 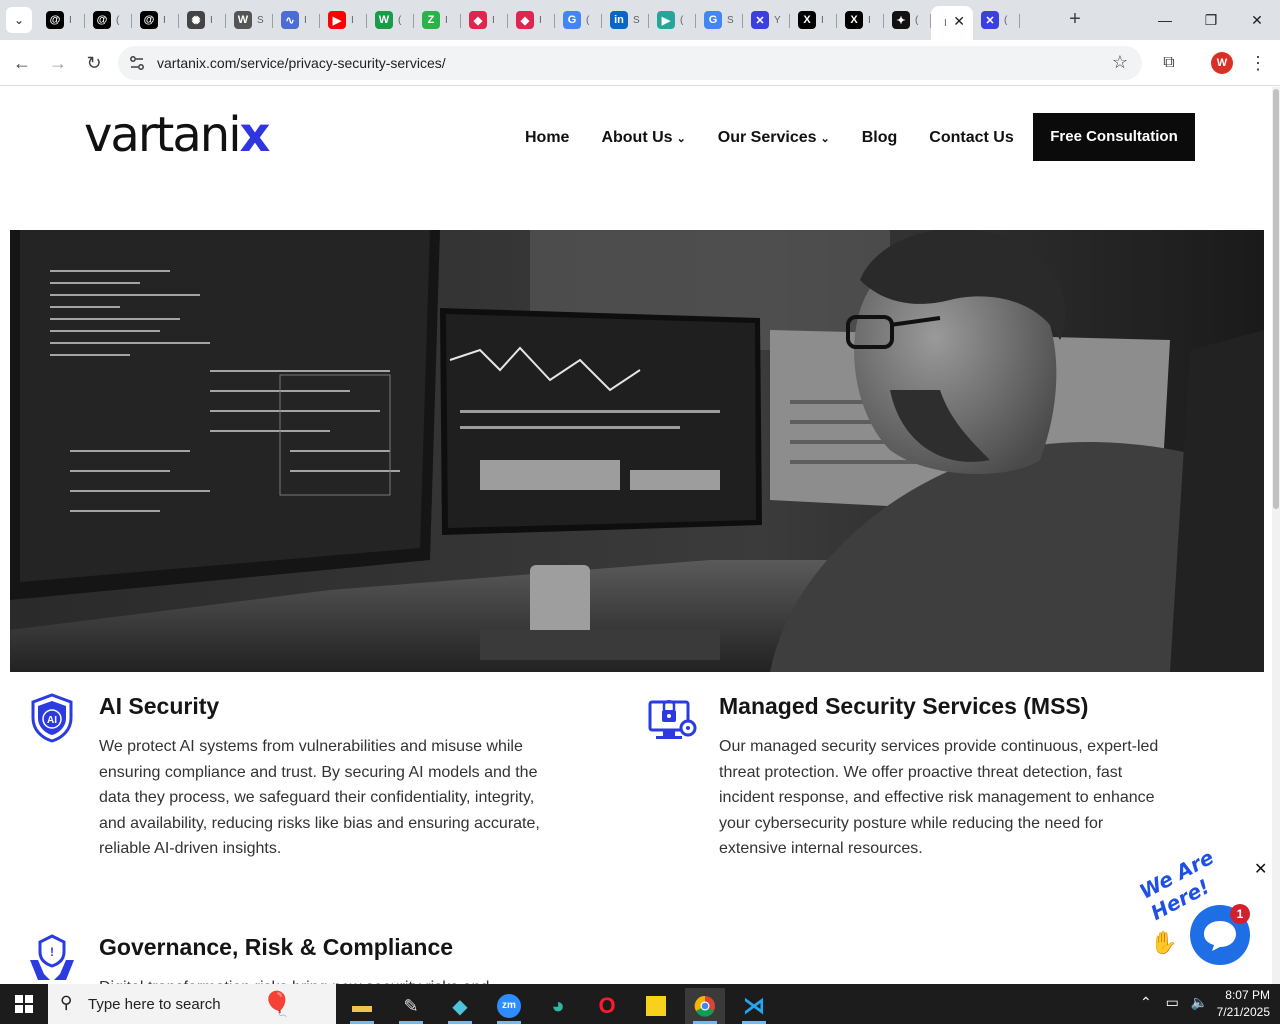 I want to click on start-button, so click(x=24, y=1004).